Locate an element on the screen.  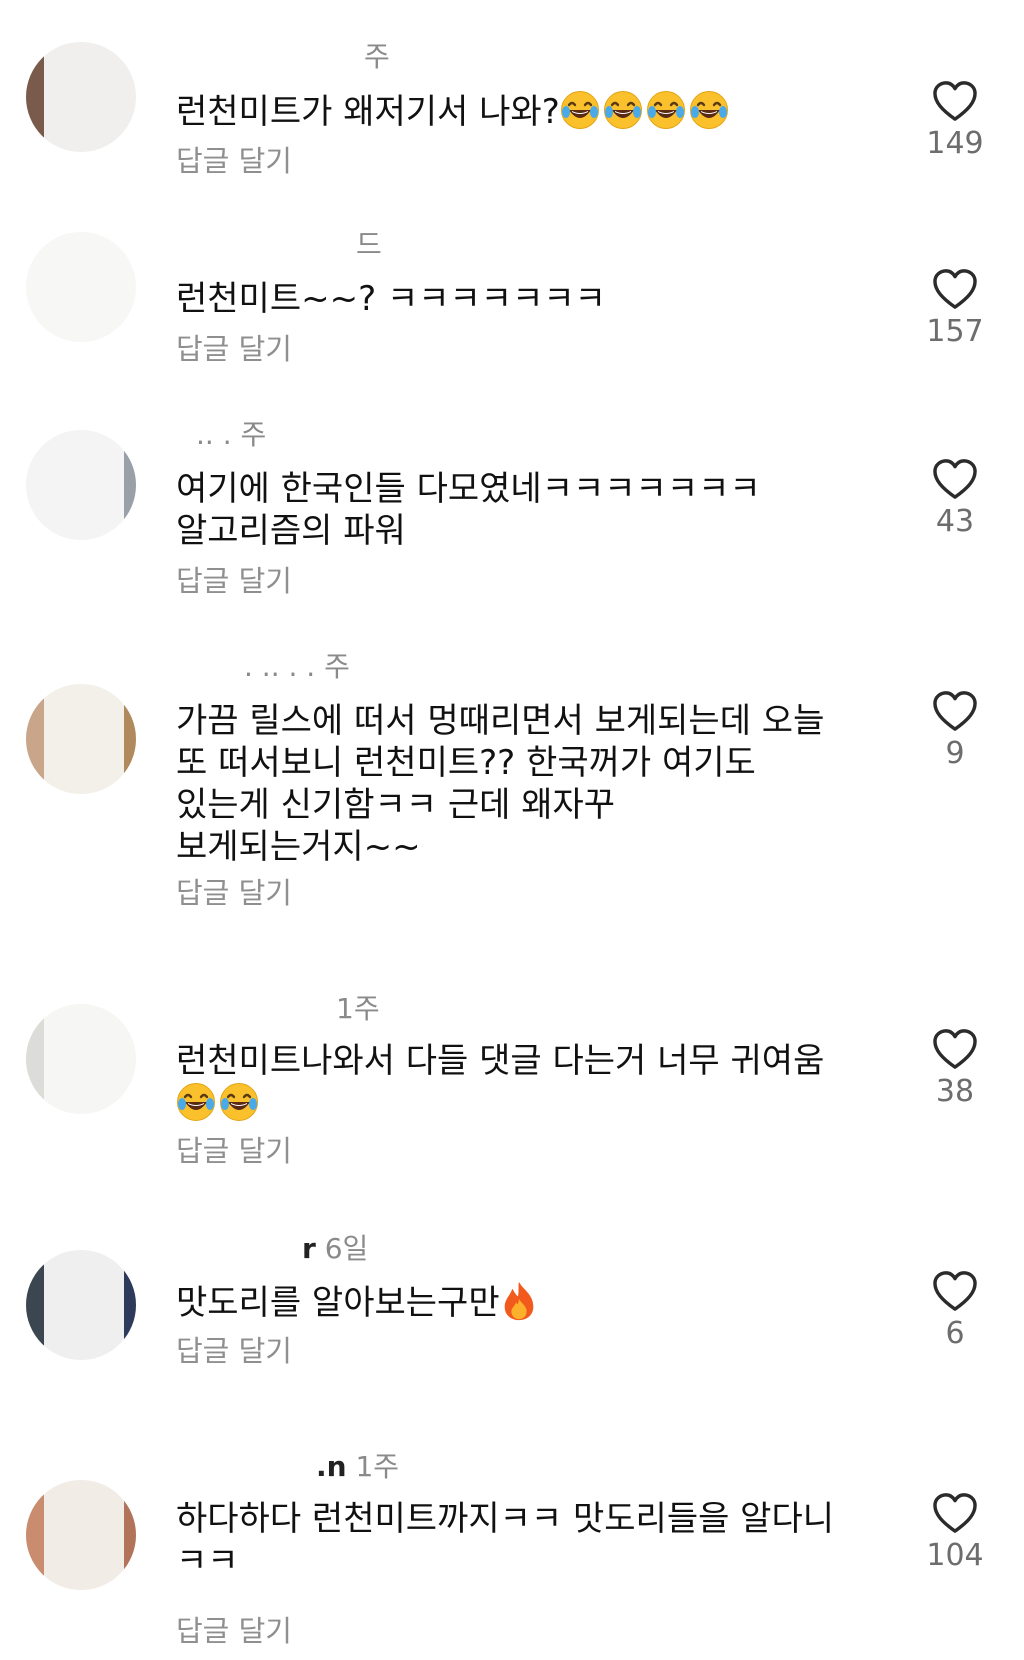
comment-text-content: 런천미트~~? ㅋㅋㅋㅋㅋㅋㅋ is located at coordinates (391, 299).